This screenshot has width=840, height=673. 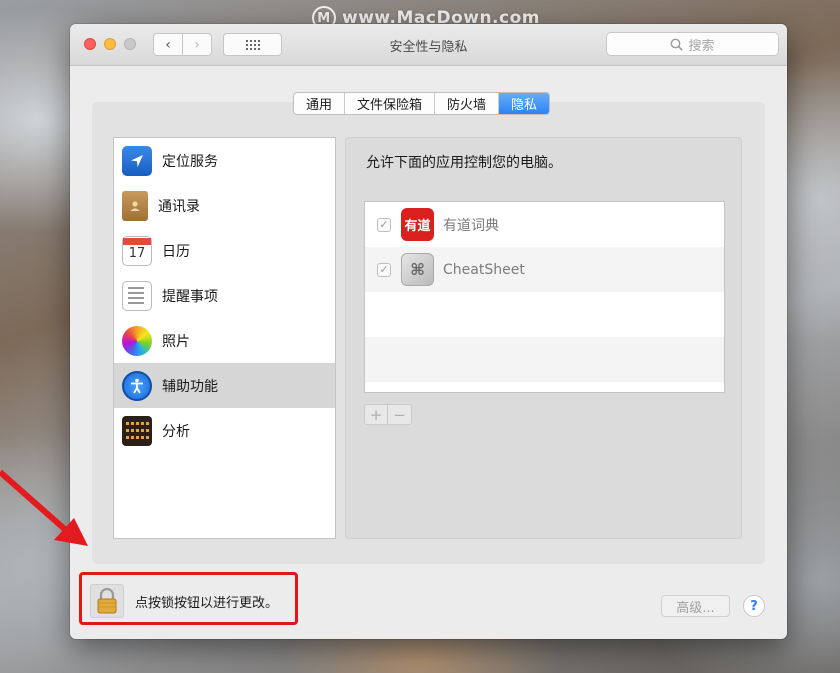 I want to click on app-name: CheatSheet, so click(x=484, y=269).